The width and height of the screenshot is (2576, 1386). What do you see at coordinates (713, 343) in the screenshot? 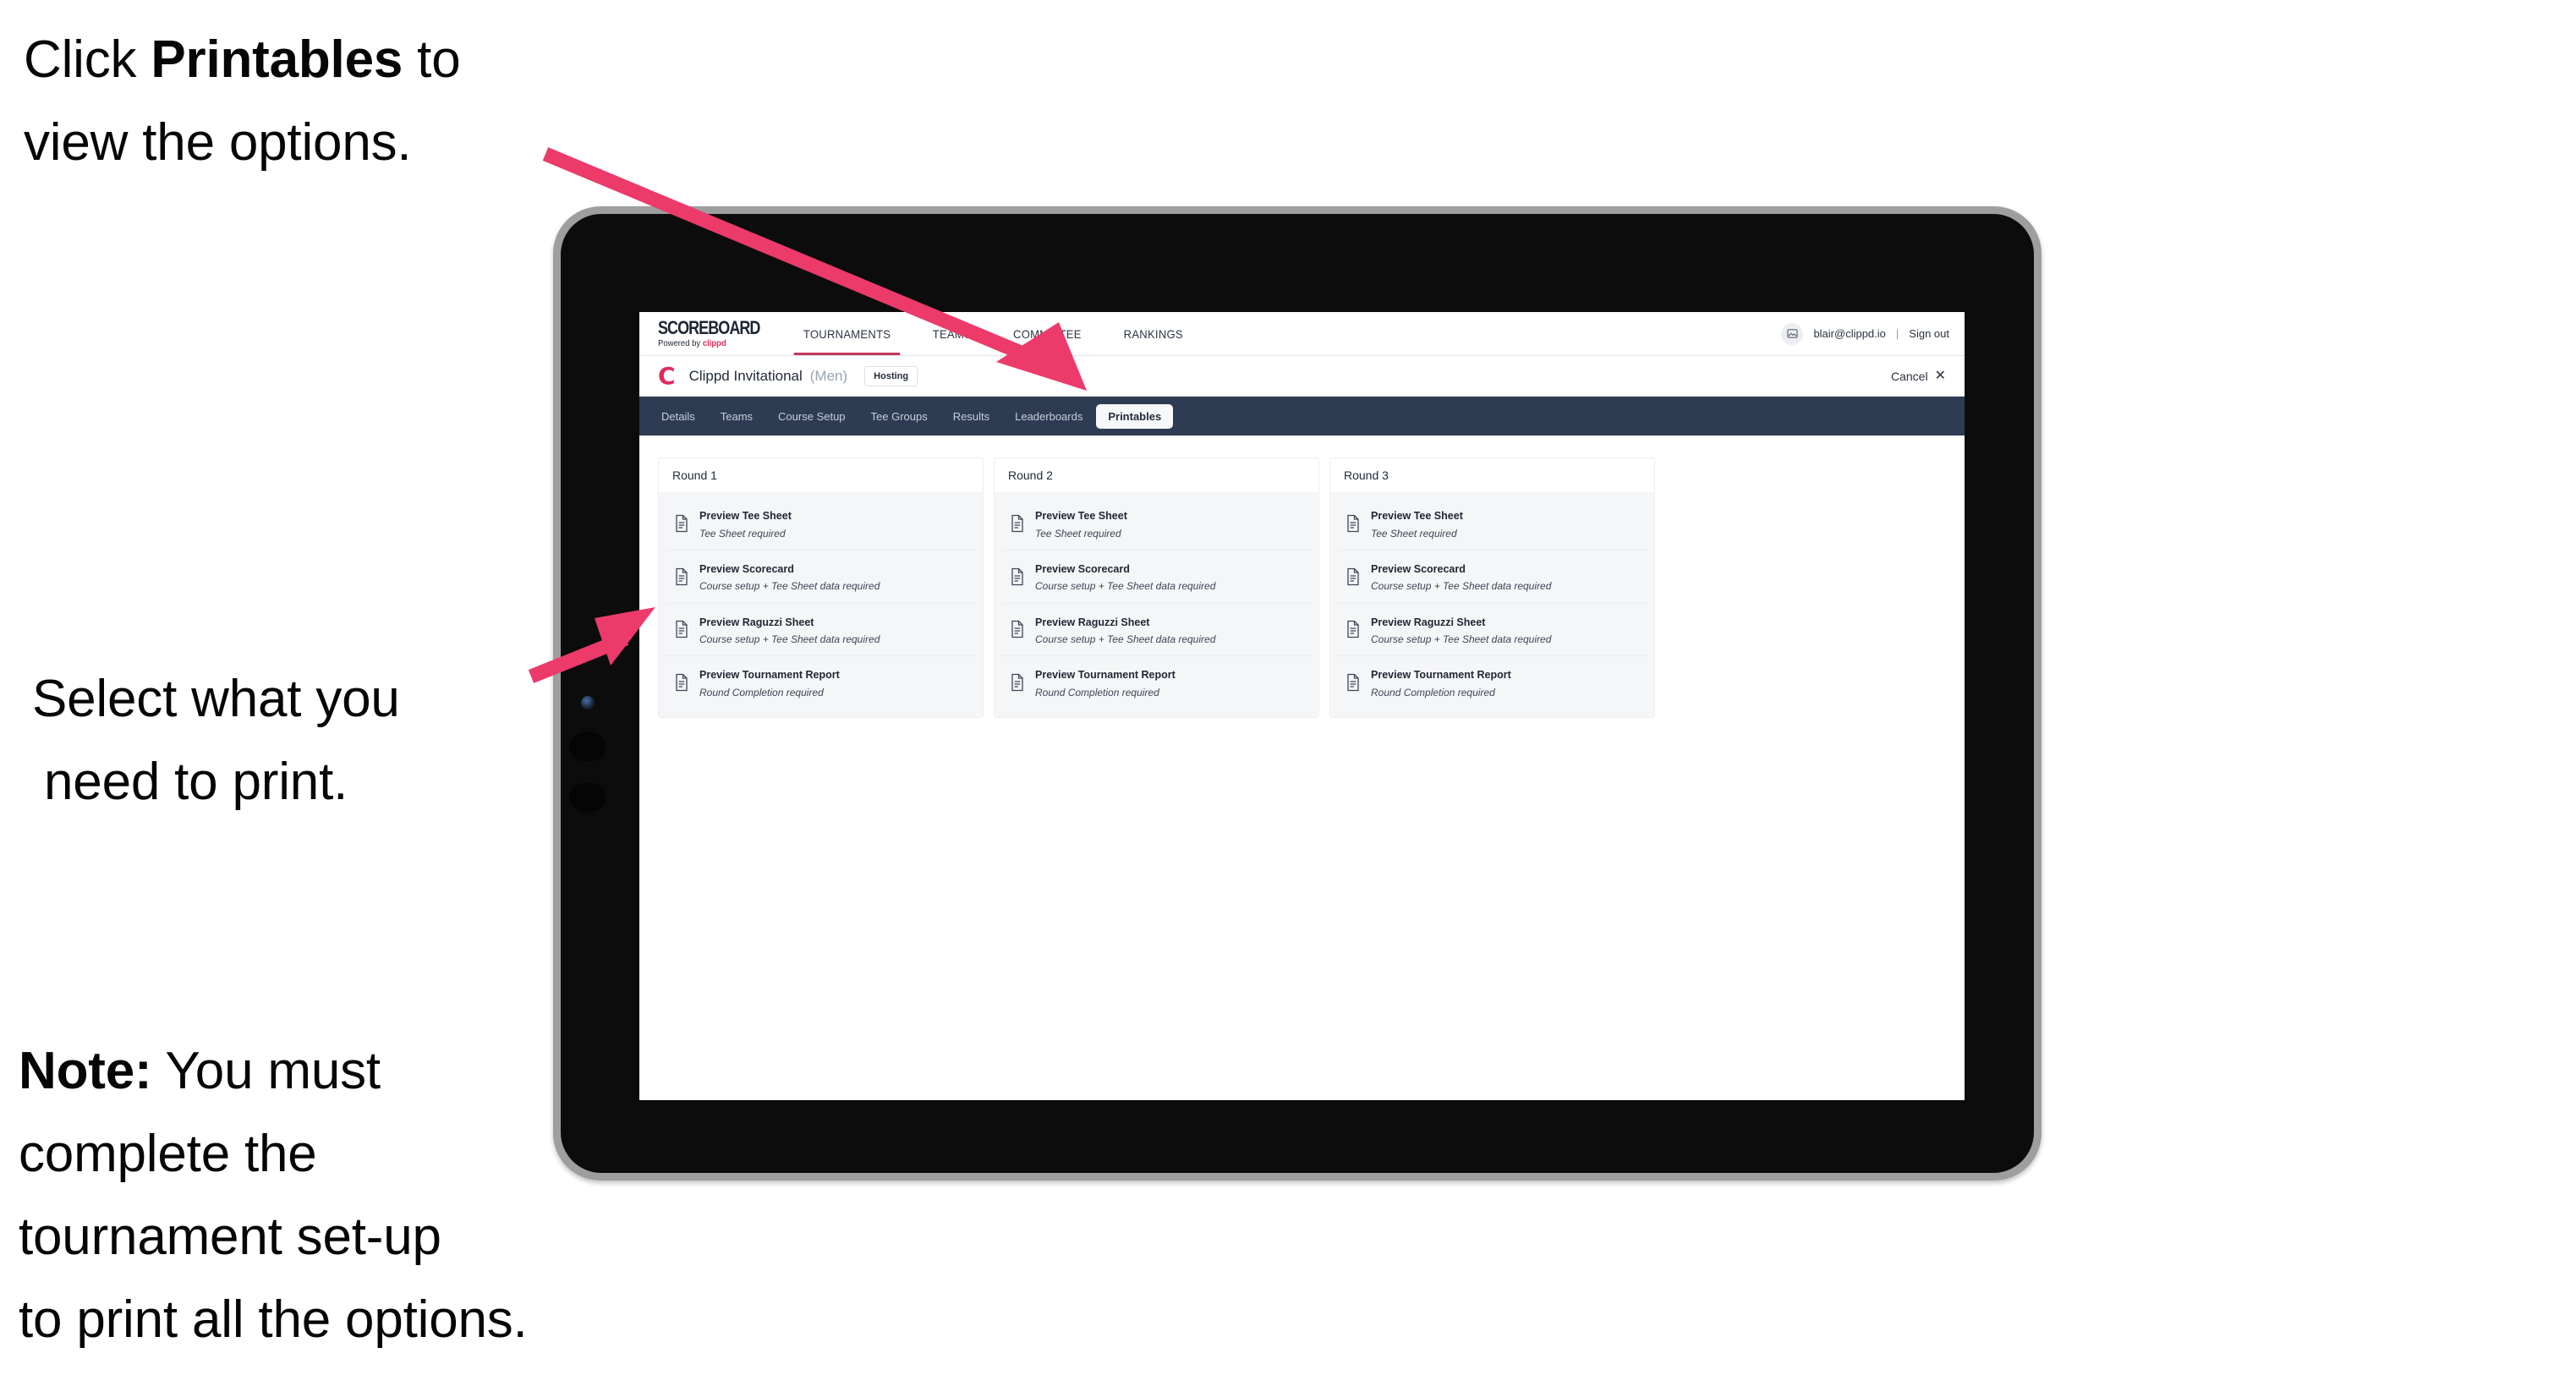
I see `logo-tagline: Powered by clippd` at bounding box center [713, 343].